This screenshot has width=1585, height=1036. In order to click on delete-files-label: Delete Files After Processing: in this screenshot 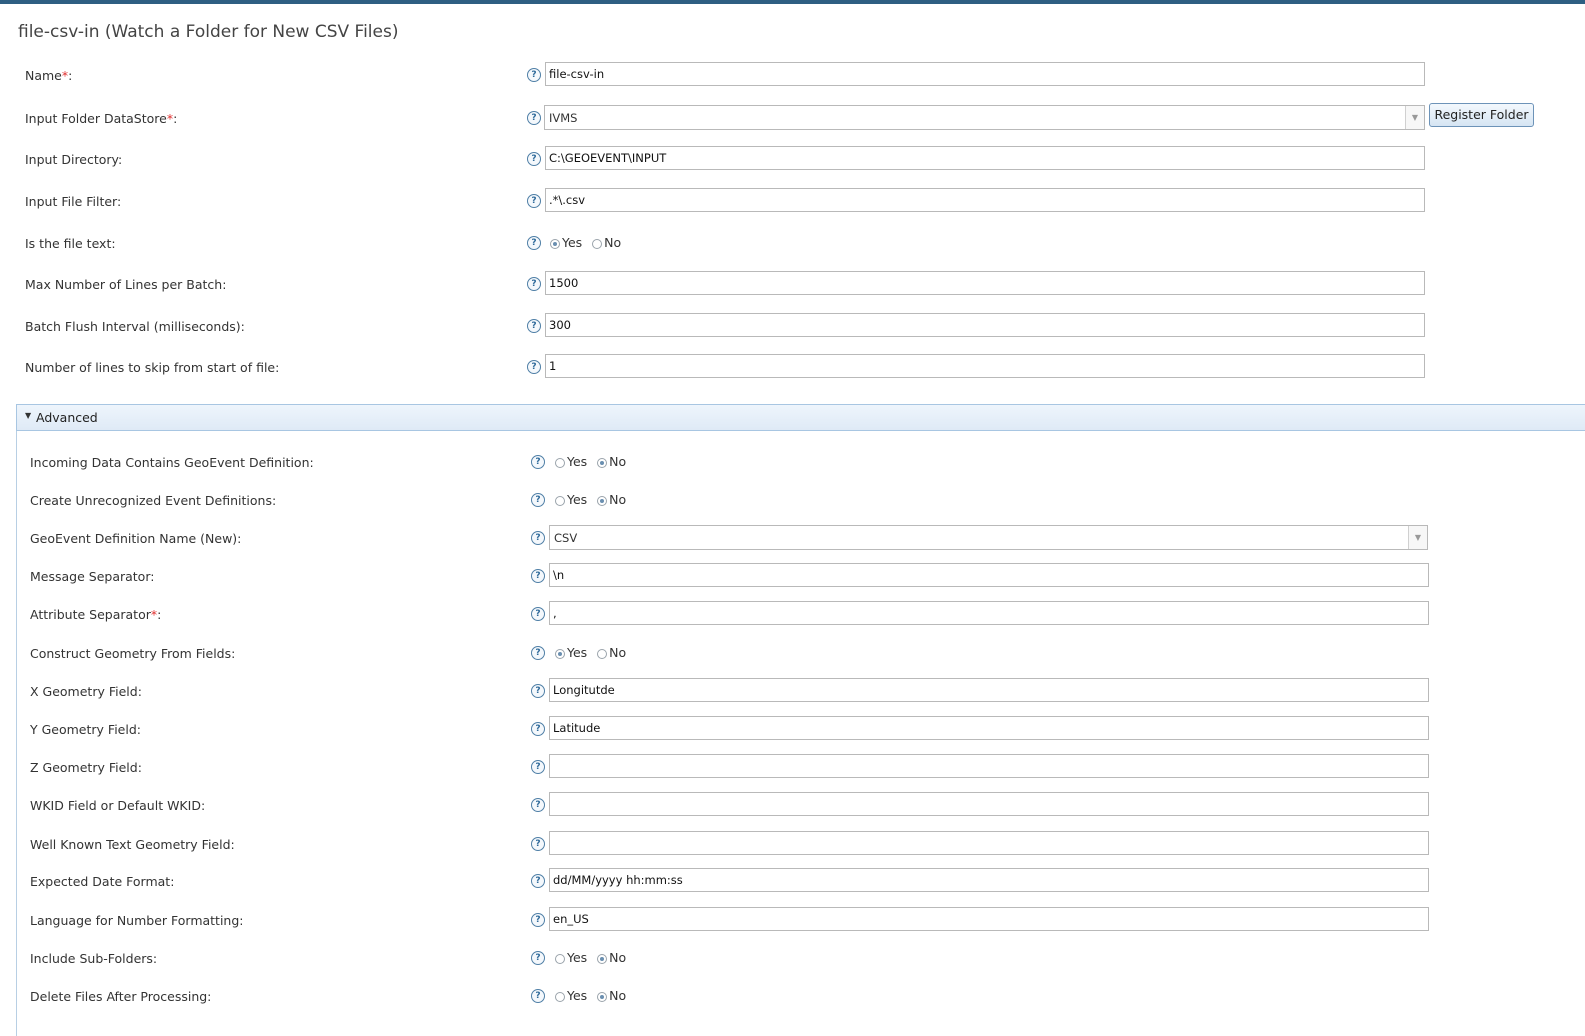, I will do `click(121, 996)`.